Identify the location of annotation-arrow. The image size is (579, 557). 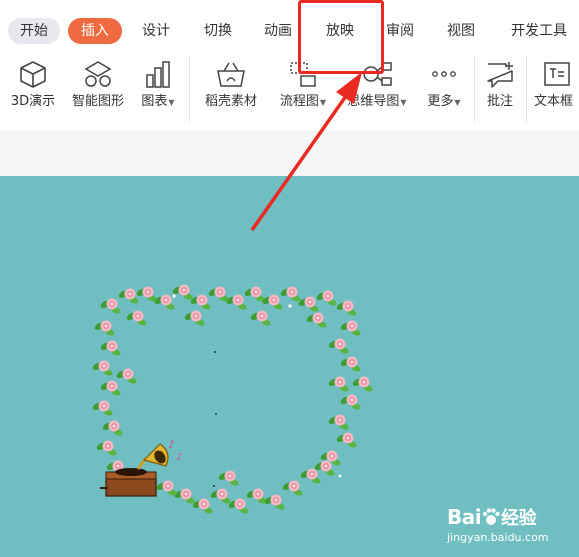
(306, 152).